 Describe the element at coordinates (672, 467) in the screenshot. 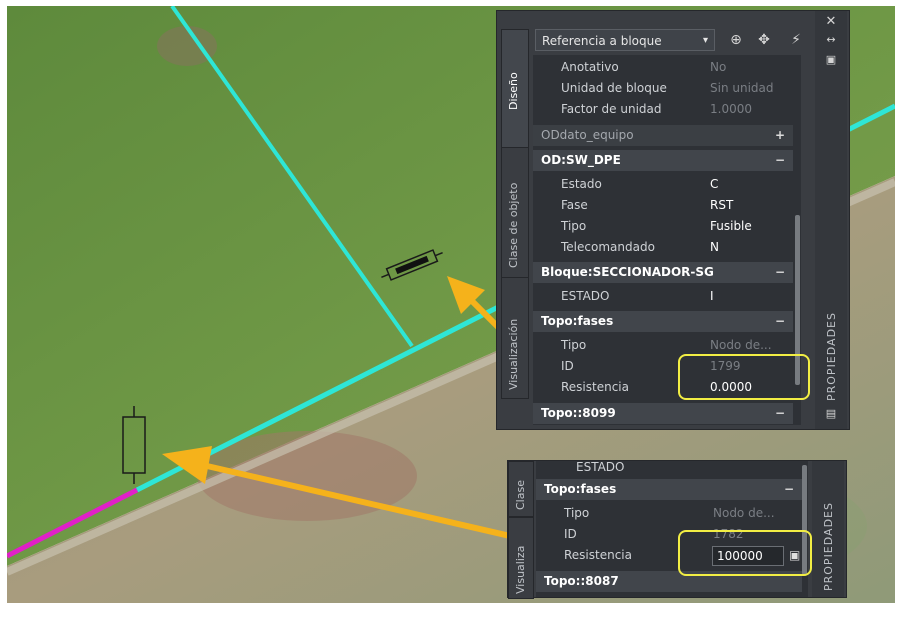

I see `property-row: ESTADO` at that location.